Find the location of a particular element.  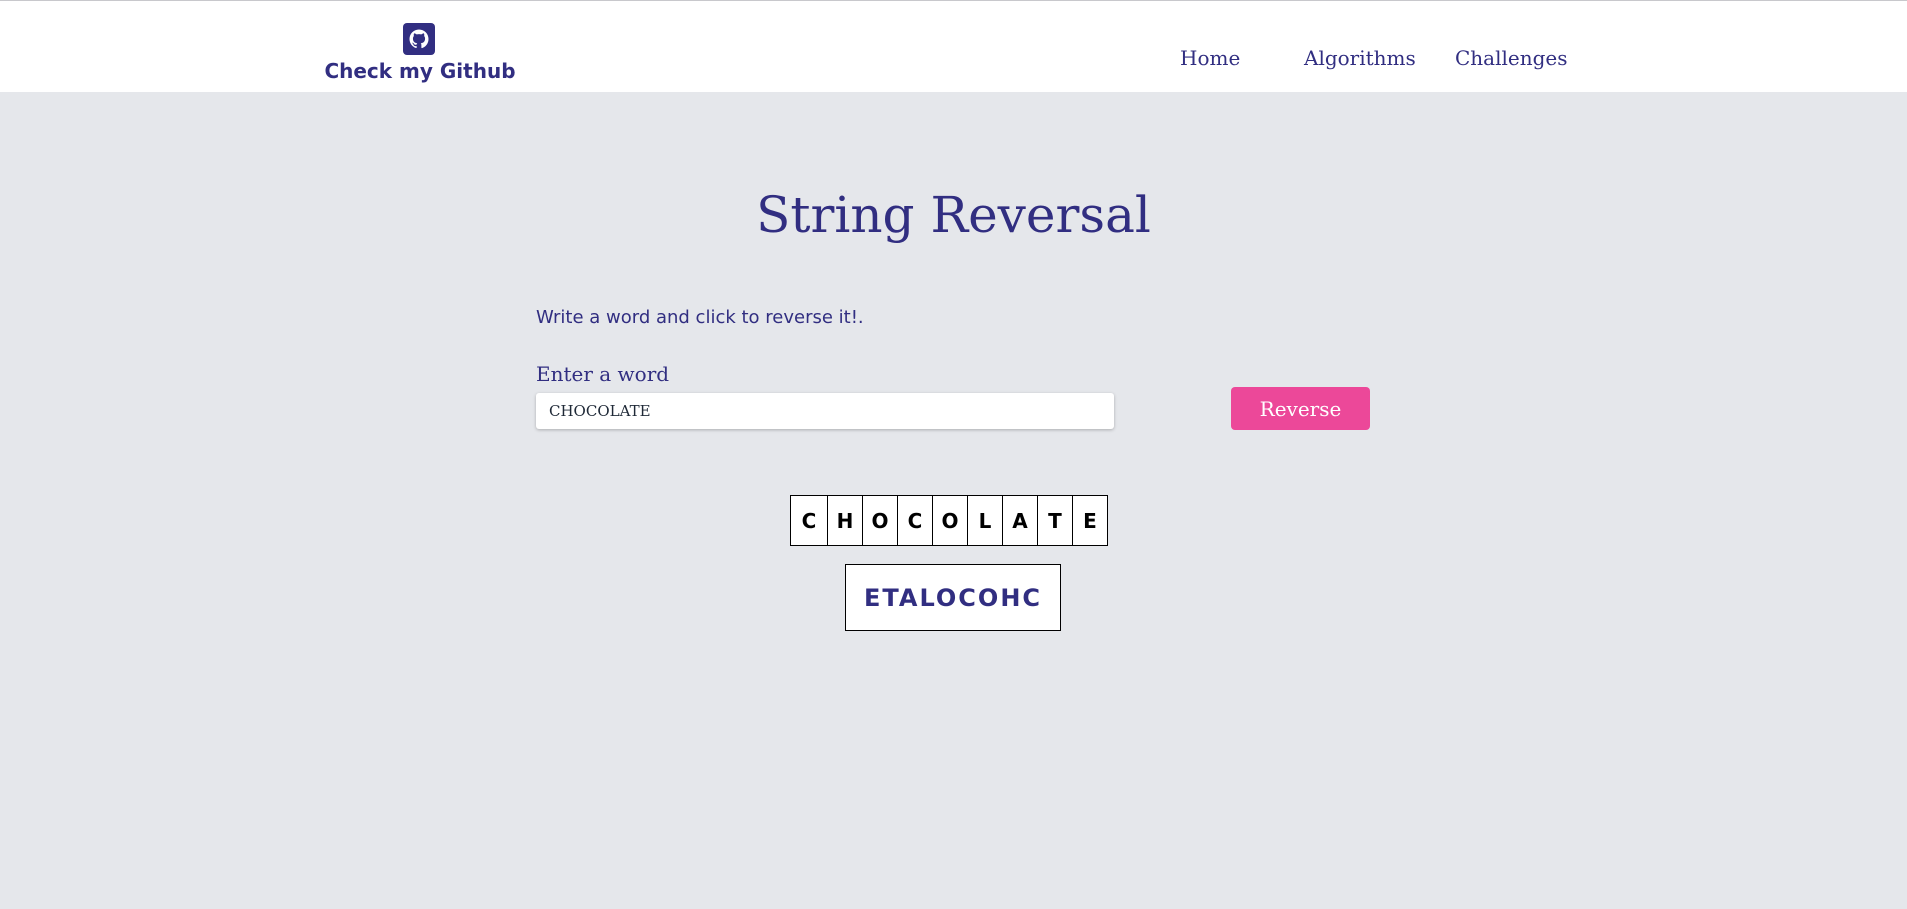

instructions-text: Write a word and click to reverse it!. is located at coordinates (700, 317).